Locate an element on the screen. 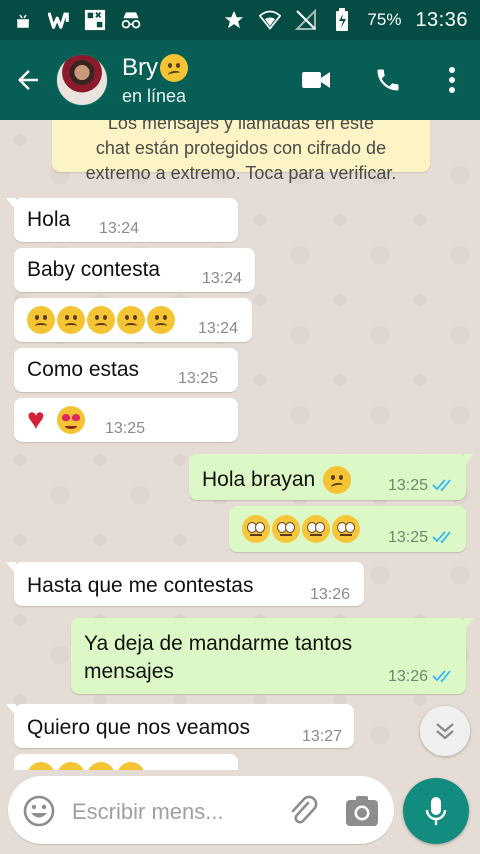 This screenshot has height=854, width=480. status-bar: 75% 13:36 is located at coordinates (240, 20).